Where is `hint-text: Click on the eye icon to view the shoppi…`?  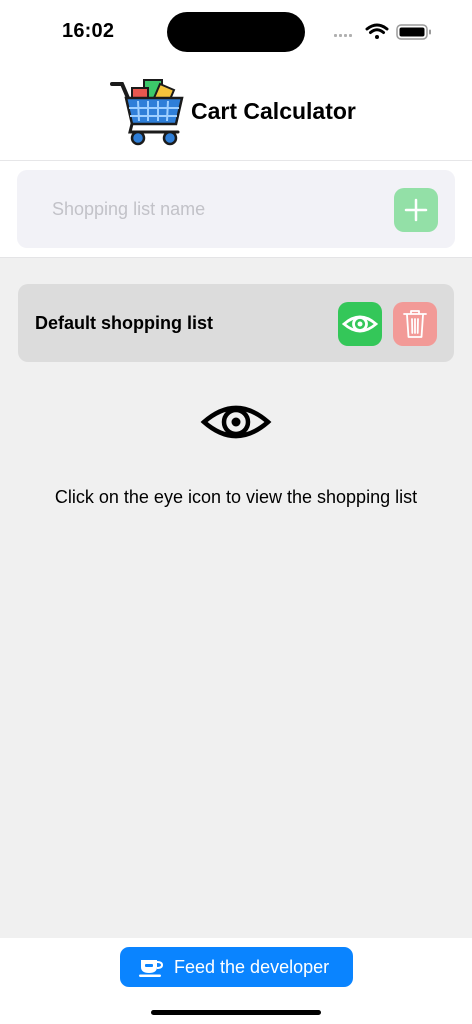
hint-text: Click on the eye icon to view the shoppi… is located at coordinates (236, 497).